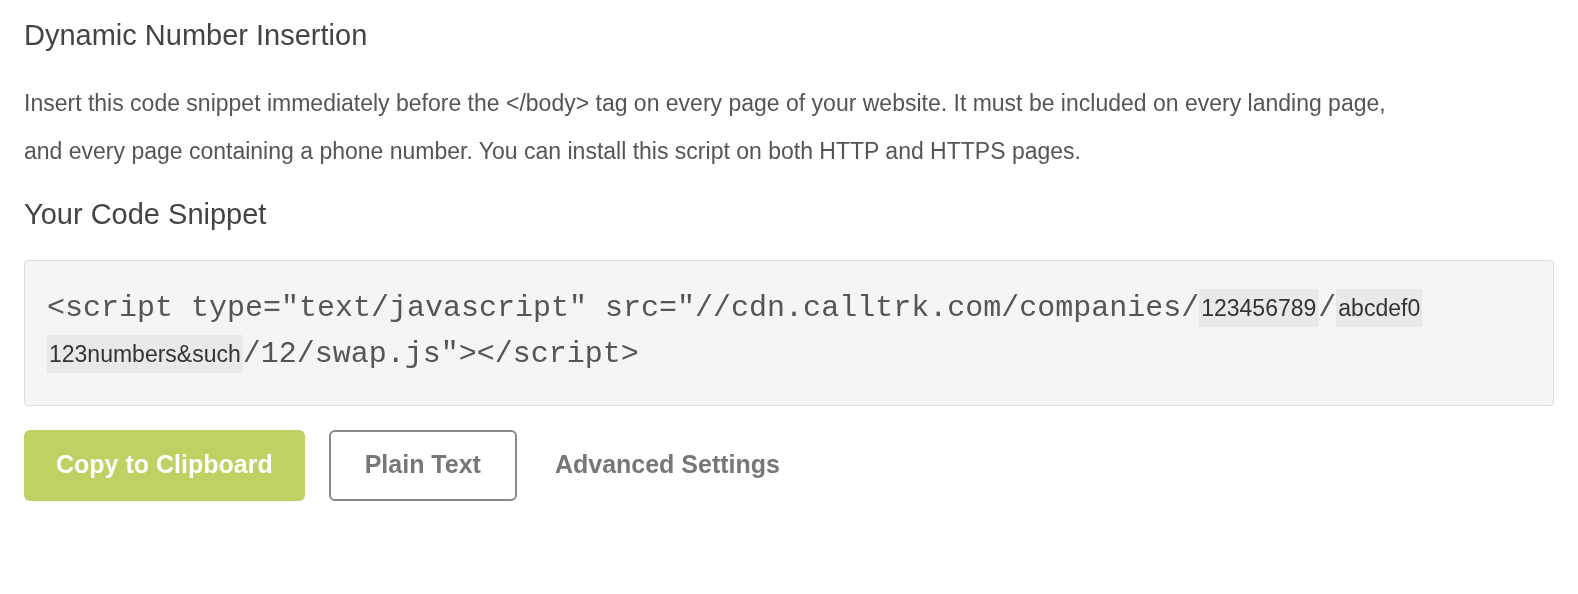 The height and width of the screenshot is (594, 1578). Describe the element at coordinates (1259, 308) in the screenshot. I see `placeholder-field: 123456789` at that location.